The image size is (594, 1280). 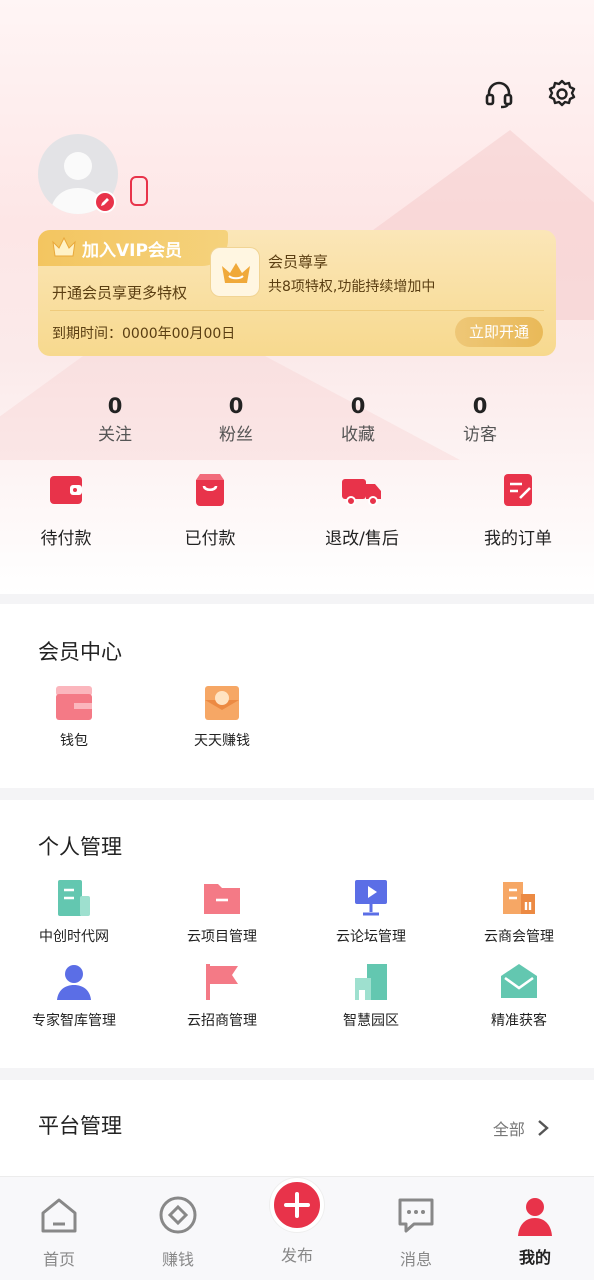 I want to click on order-label: 我的订单, so click(x=518, y=539).